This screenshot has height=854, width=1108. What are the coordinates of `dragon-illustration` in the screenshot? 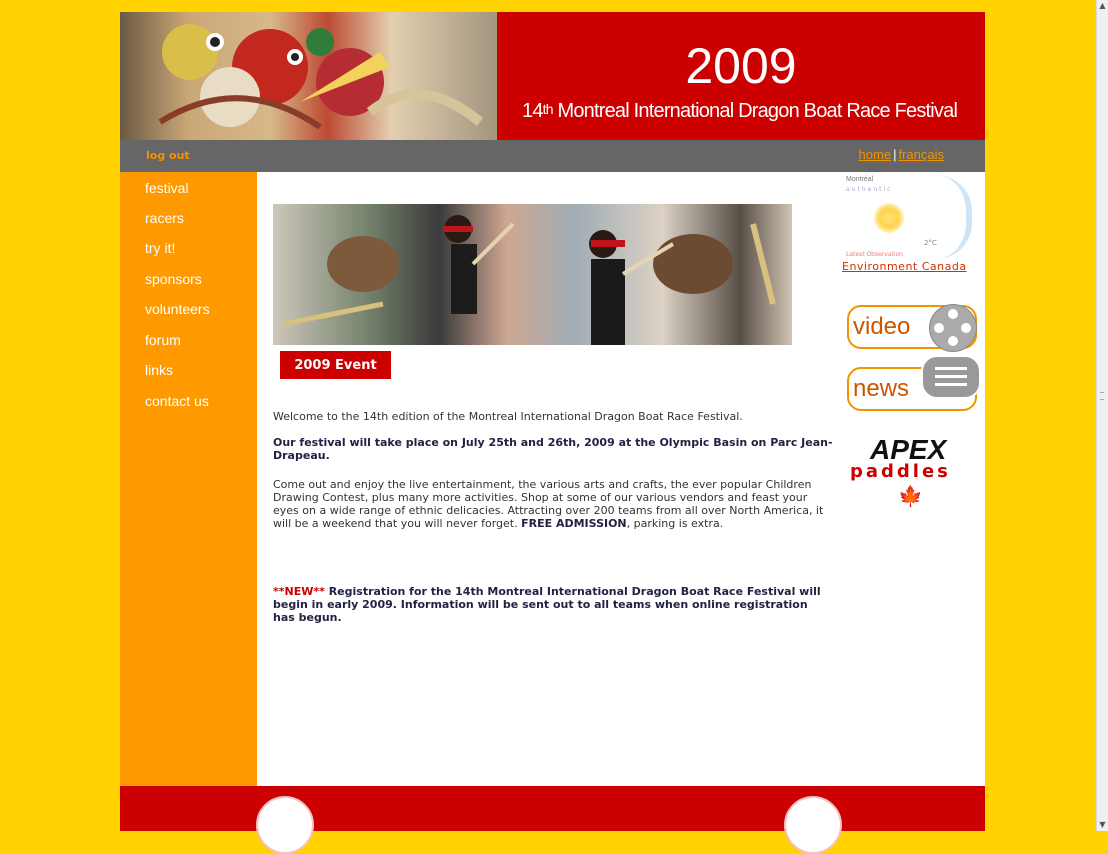 It's located at (321, 77).